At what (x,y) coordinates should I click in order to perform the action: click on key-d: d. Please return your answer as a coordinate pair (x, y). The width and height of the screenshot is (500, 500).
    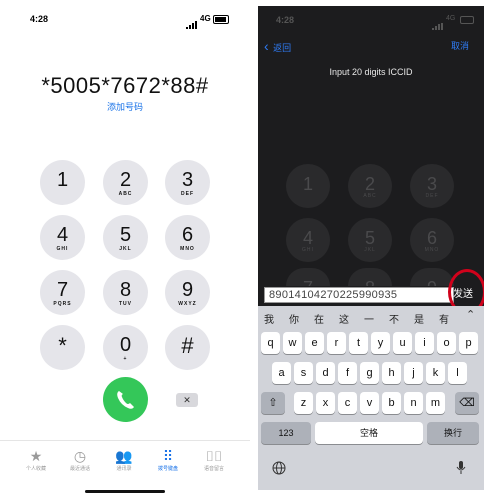
    Looking at the image, I should click on (325, 373).